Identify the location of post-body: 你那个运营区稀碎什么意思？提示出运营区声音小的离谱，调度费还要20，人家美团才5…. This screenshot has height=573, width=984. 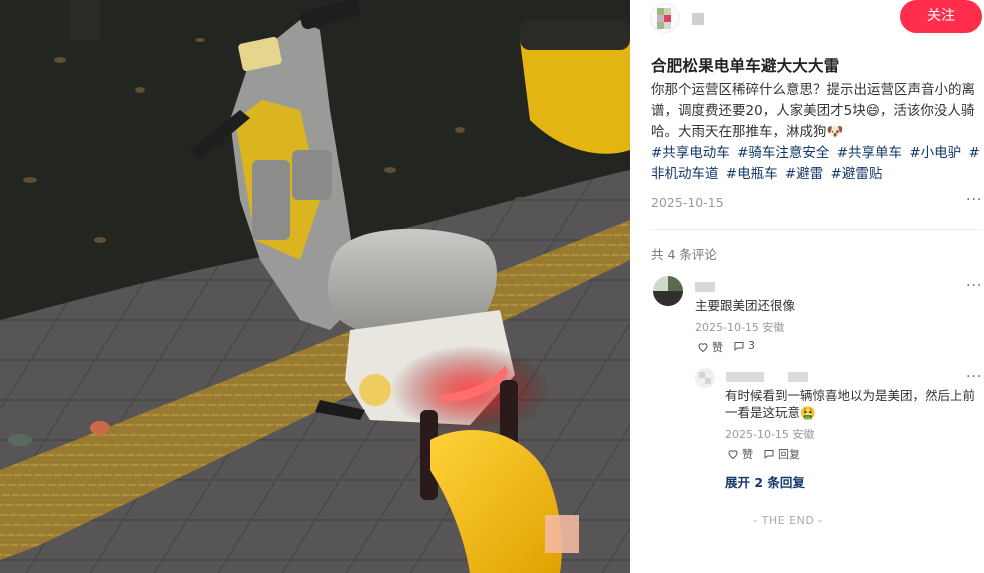
(813, 111).